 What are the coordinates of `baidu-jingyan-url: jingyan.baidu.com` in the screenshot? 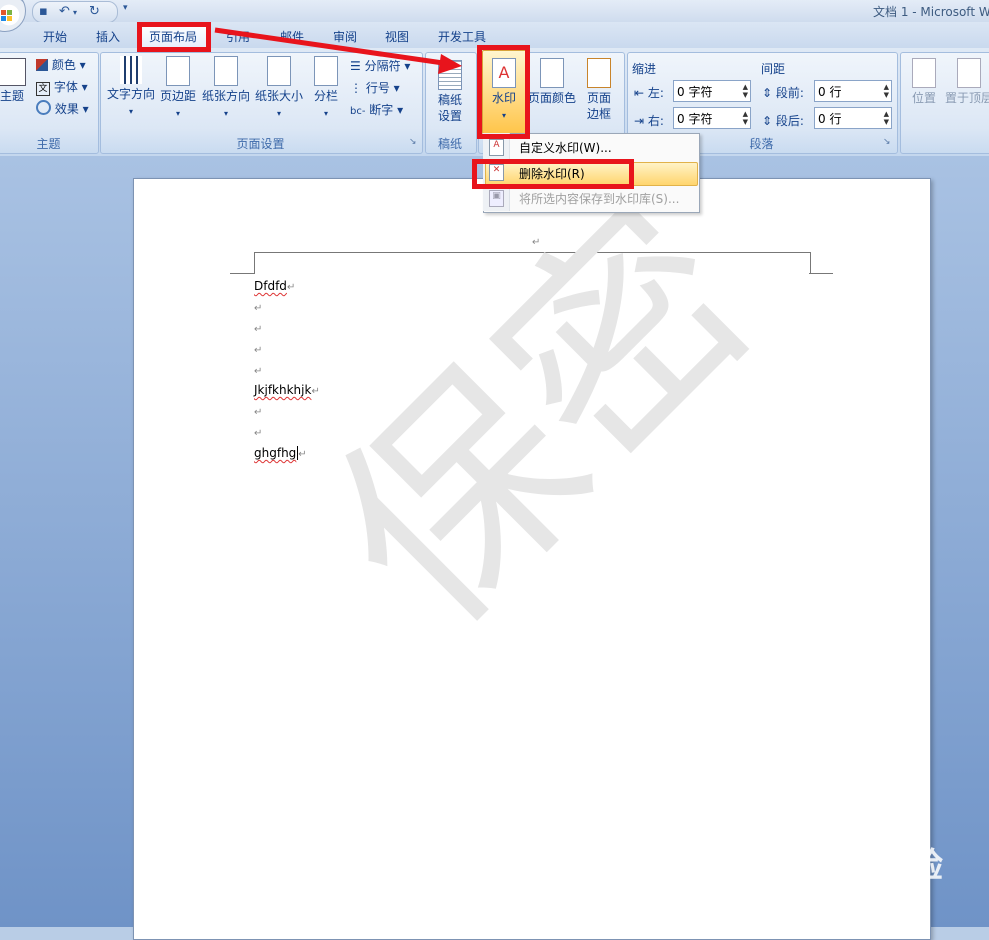 It's located at (831, 889).